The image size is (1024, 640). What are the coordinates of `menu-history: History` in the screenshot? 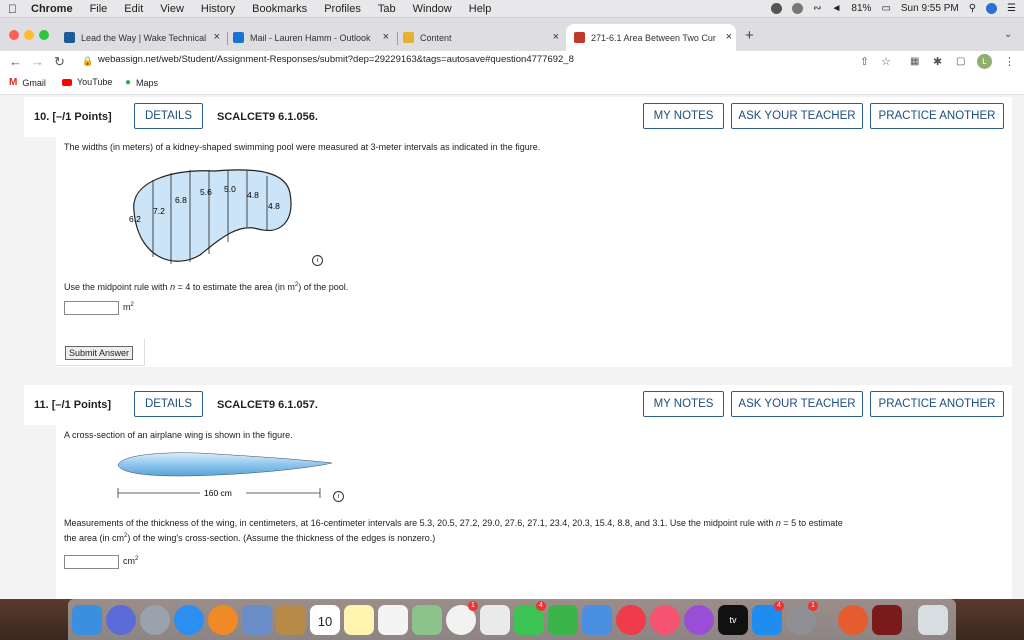 It's located at (218, 9).